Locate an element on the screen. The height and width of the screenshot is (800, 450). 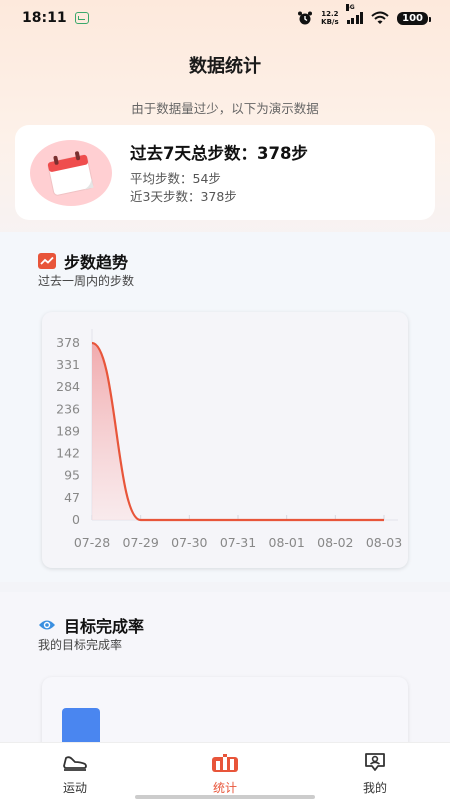
goal-section-header: 目标完成率 is located at coordinates (91, 625).